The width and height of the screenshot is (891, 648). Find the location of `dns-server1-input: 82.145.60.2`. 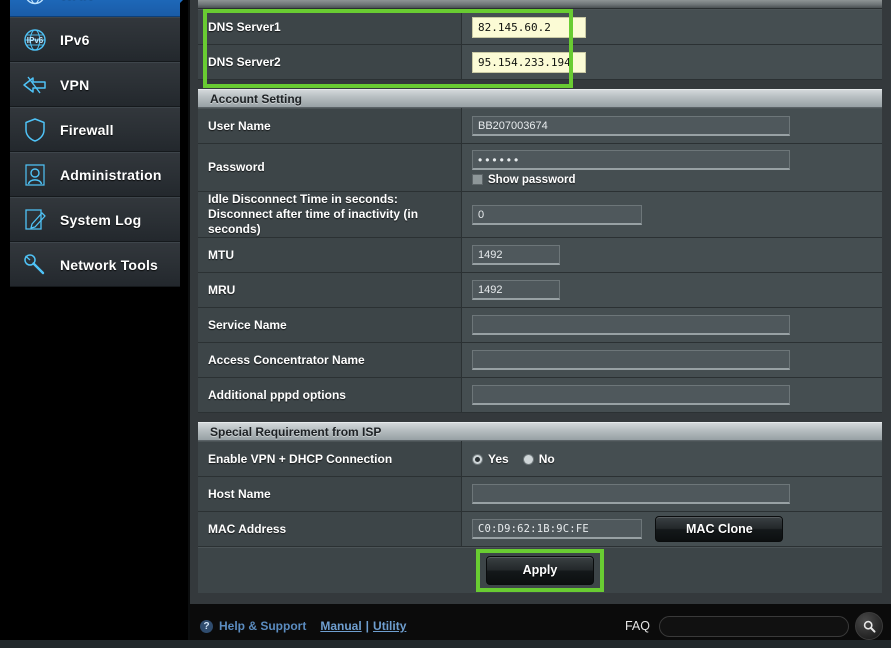

dns-server1-input: 82.145.60.2 is located at coordinates (529, 27).